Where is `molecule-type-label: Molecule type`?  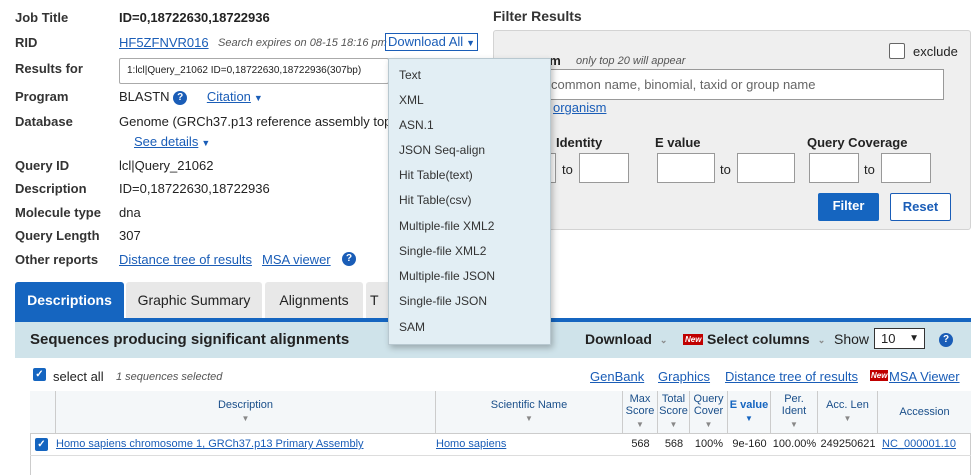 molecule-type-label: Molecule type is located at coordinates (58, 212).